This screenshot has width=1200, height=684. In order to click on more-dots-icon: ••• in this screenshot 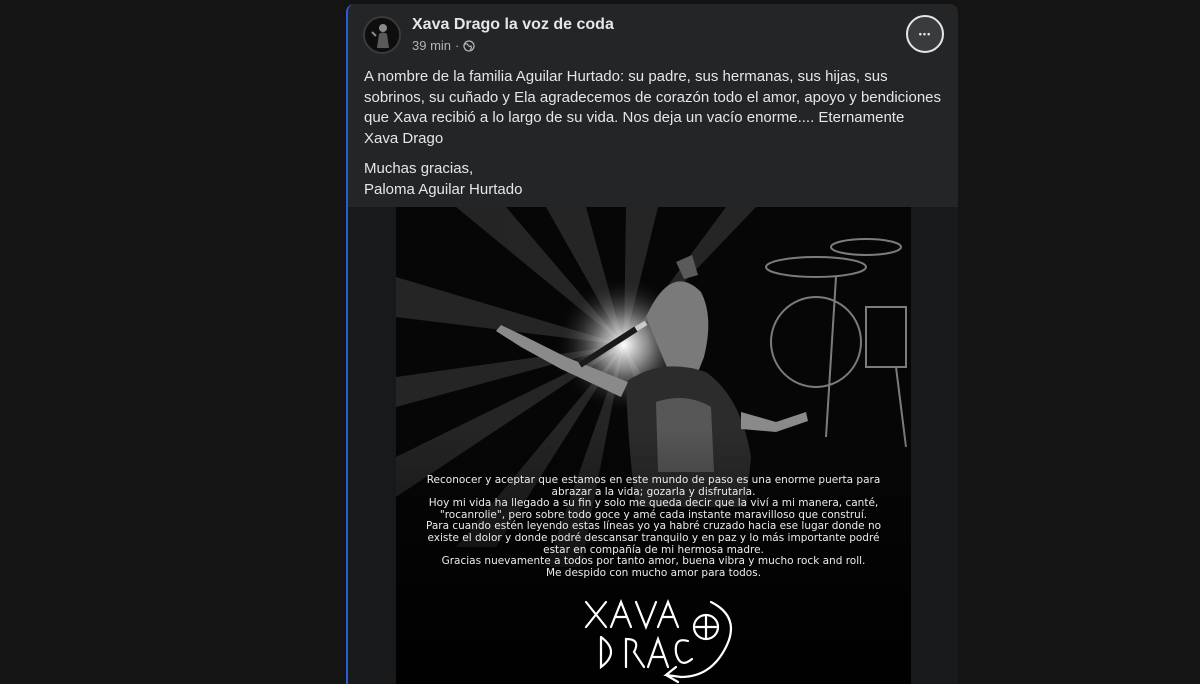, I will do `click(925, 34)`.